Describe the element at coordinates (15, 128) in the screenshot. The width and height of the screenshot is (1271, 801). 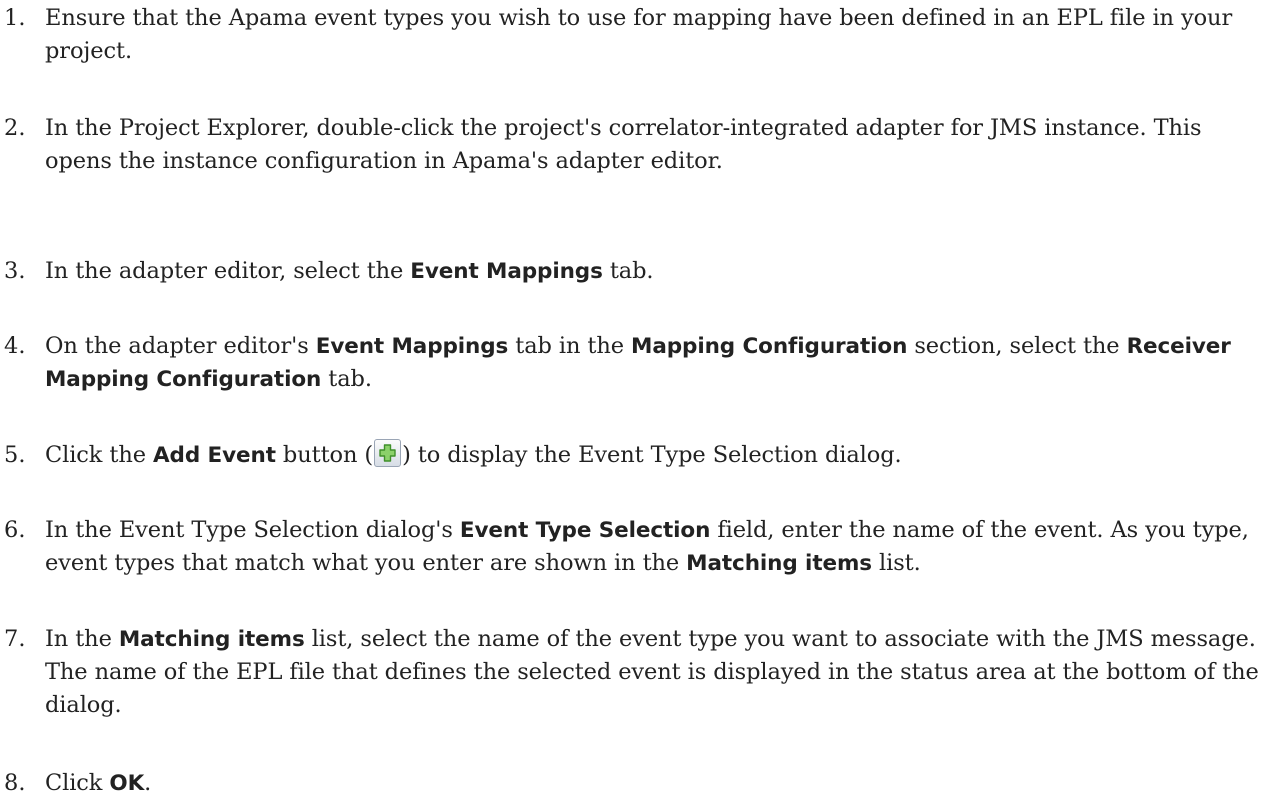
I see `step-number: 2.` at that location.